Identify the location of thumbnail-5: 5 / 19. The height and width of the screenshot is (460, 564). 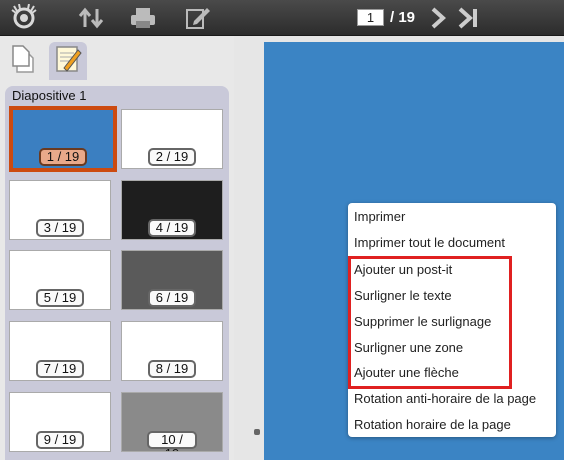
(60, 280).